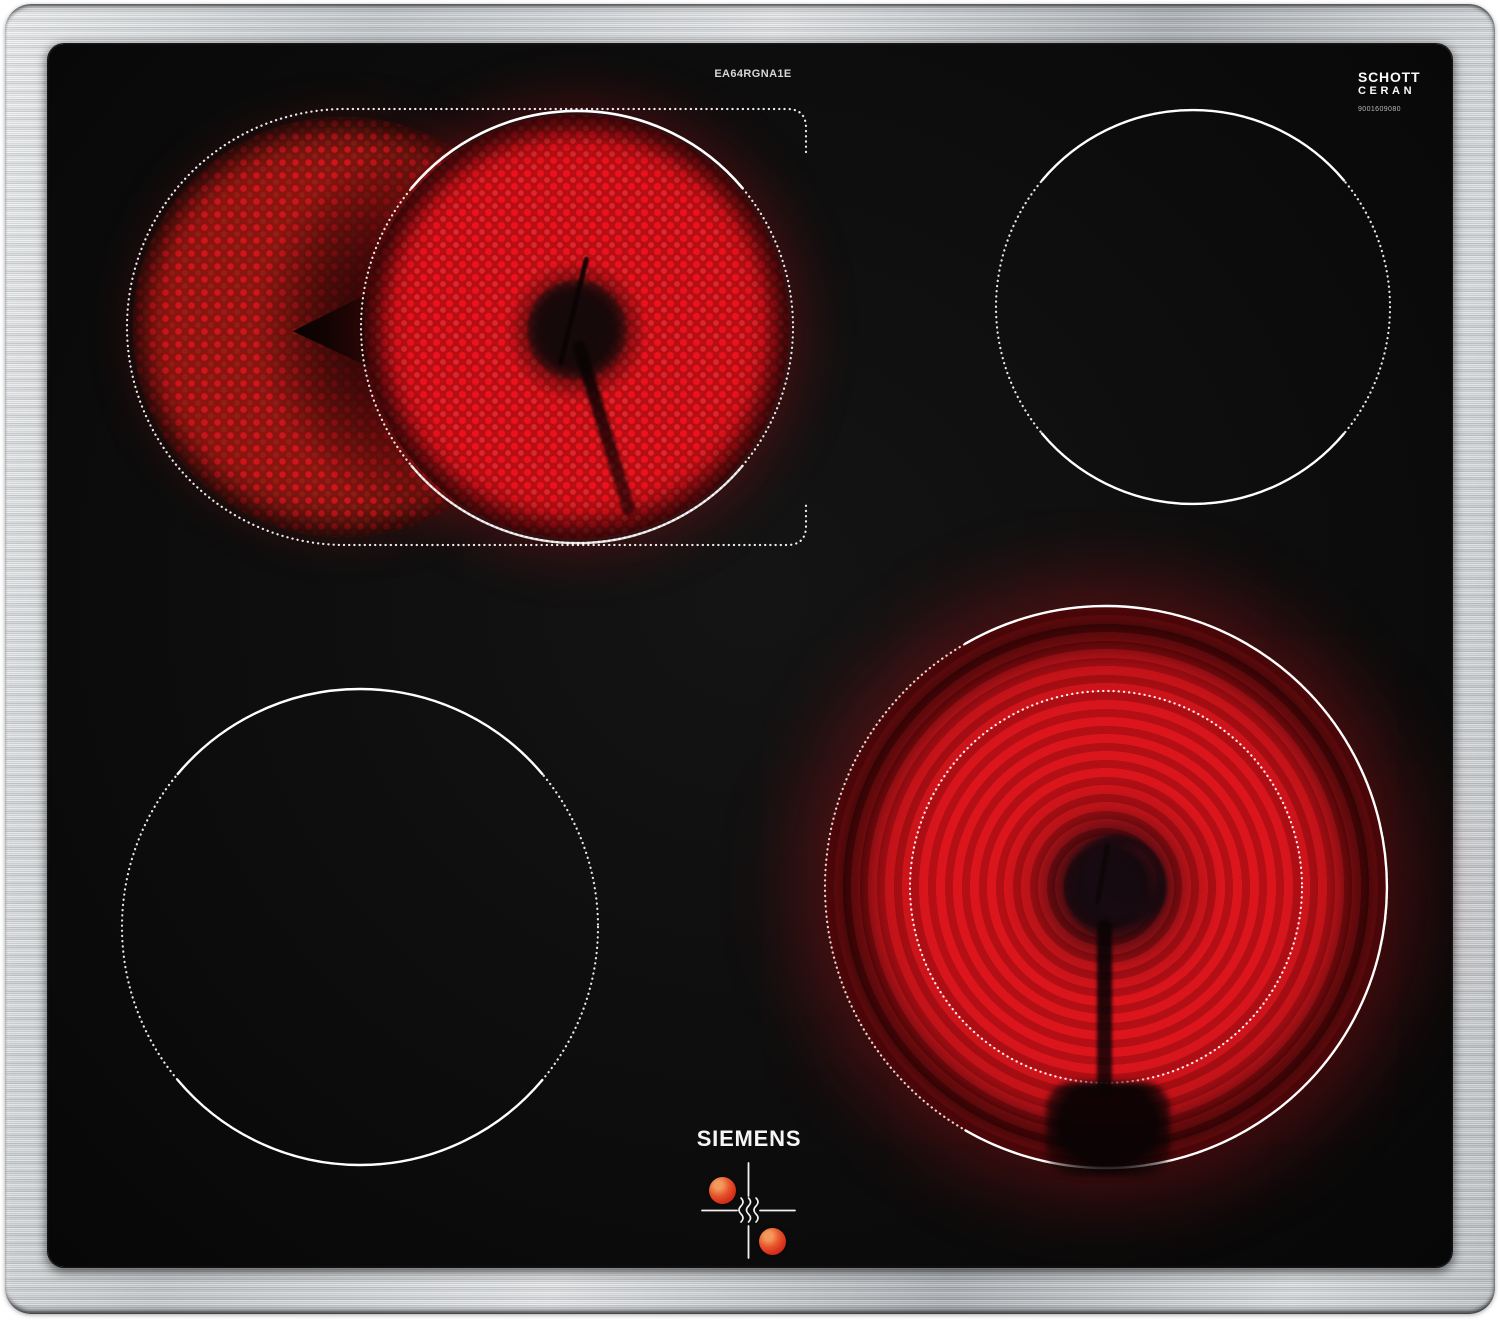 The image size is (1500, 1320). Describe the element at coordinates (749, 1138) in the screenshot. I see `siemens-logo: SIEMENS` at that location.